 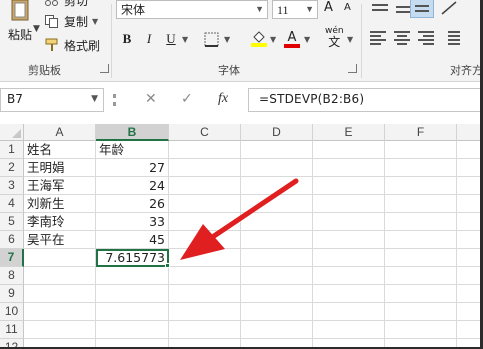 I want to click on cut-button: 剪切, so click(x=66, y=4).